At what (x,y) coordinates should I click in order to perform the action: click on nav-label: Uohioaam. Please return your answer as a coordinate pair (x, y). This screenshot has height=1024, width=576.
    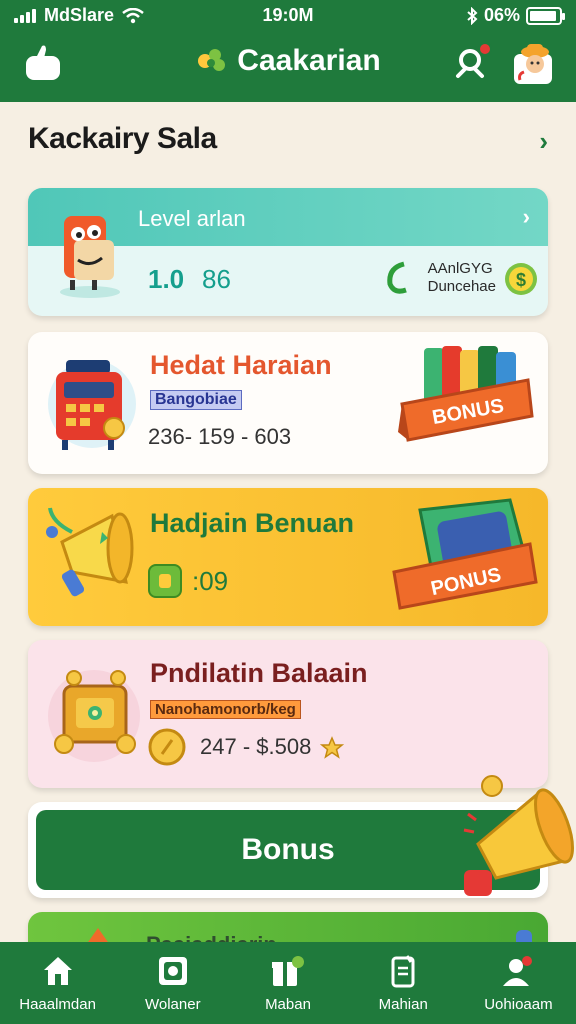
    Looking at the image, I should click on (518, 1004).